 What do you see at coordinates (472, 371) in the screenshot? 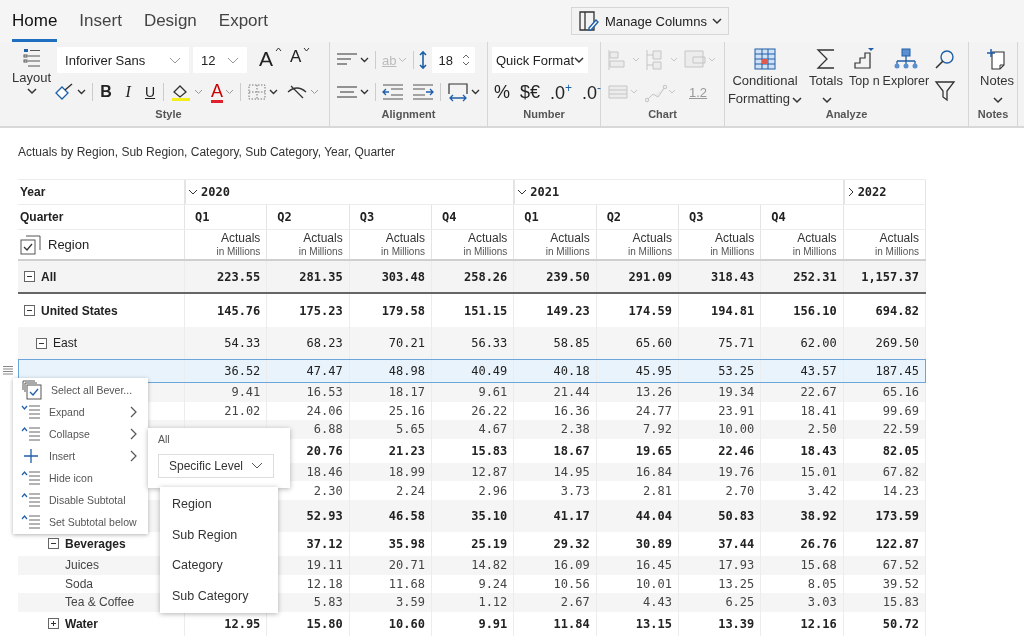
I see `selected-row: 36.52 47.47 48.98 40.49 40.18 45.95 53.25 43.57 187.45` at bounding box center [472, 371].